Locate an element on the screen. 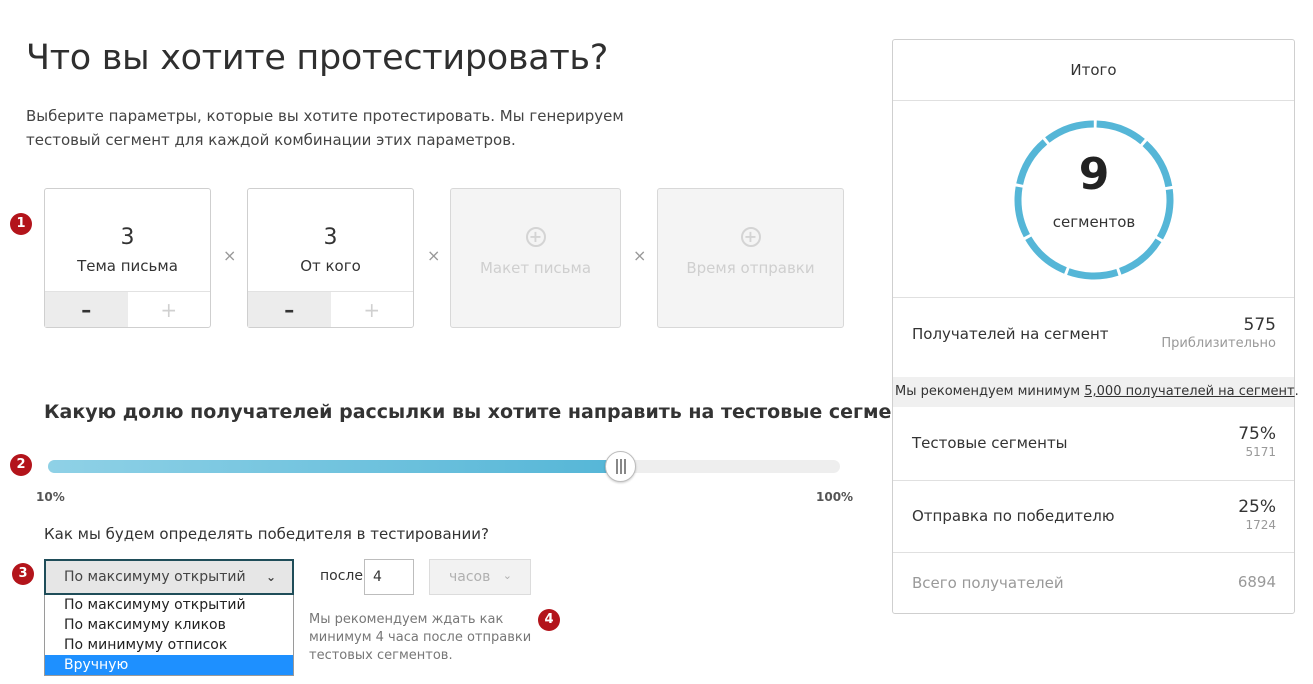 The height and width of the screenshot is (684, 1313). unit-value: часов is located at coordinates (470, 577).